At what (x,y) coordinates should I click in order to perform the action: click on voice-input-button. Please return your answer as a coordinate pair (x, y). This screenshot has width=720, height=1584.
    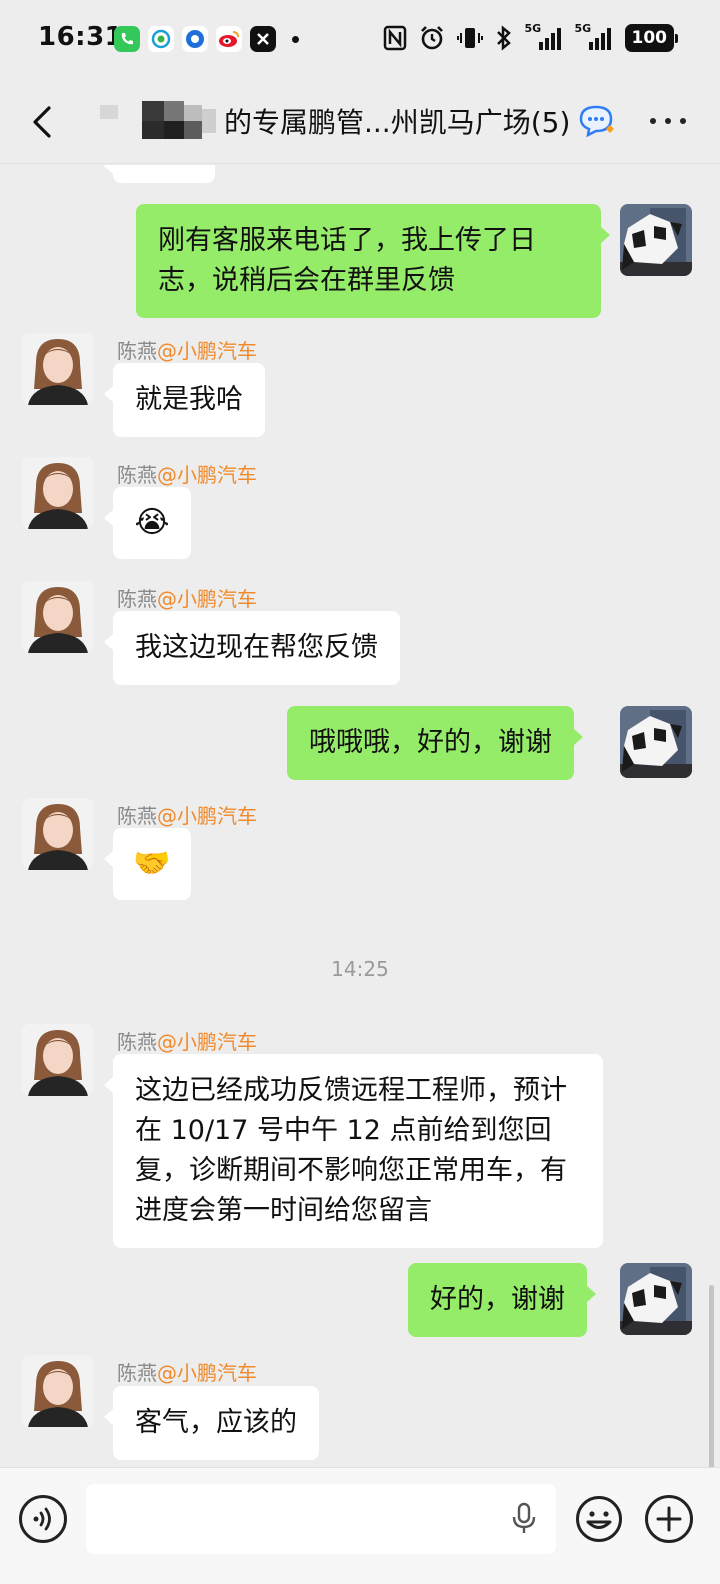
    Looking at the image, I should click on (43, 1519).